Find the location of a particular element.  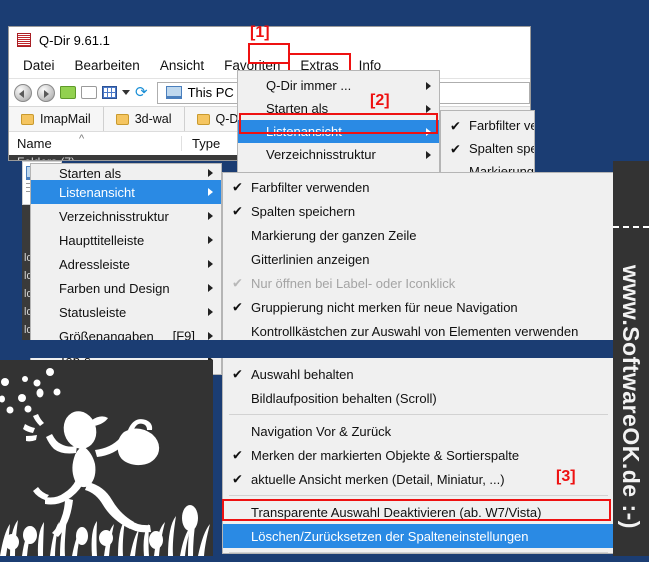

menu-item-bildlaufposition: Bildlaufposition behalten (Scroll) is located at coordinates (418, 398).